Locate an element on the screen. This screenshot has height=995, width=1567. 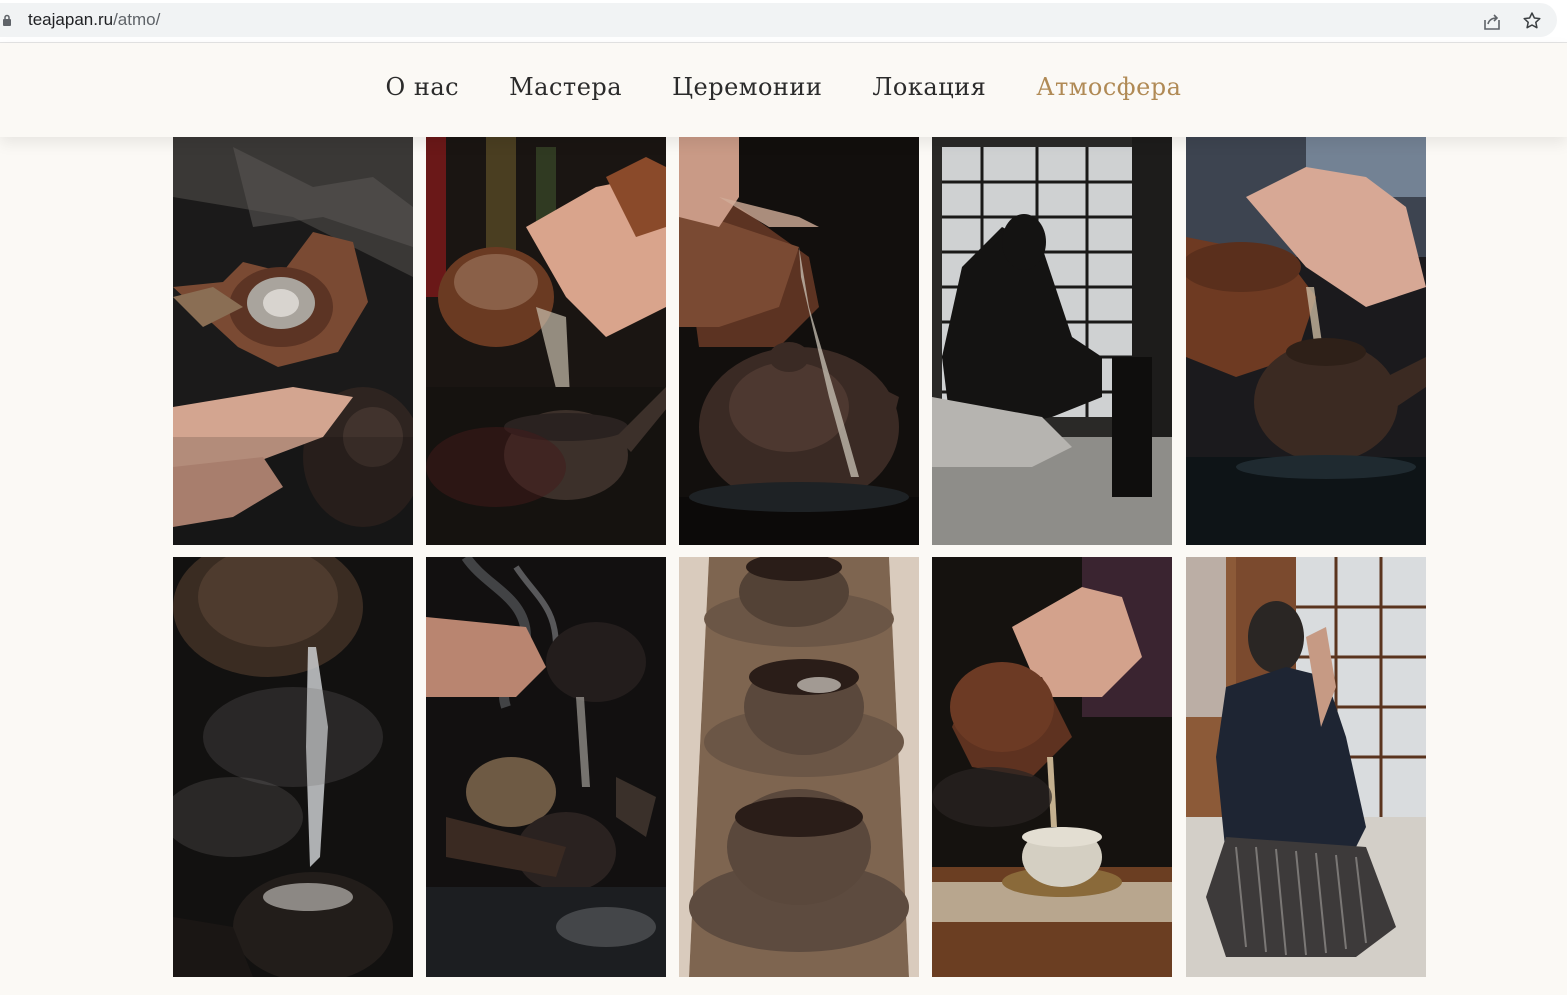
nav-item-atmosphere: Атмосфера is located at coordinates (1108, 87).